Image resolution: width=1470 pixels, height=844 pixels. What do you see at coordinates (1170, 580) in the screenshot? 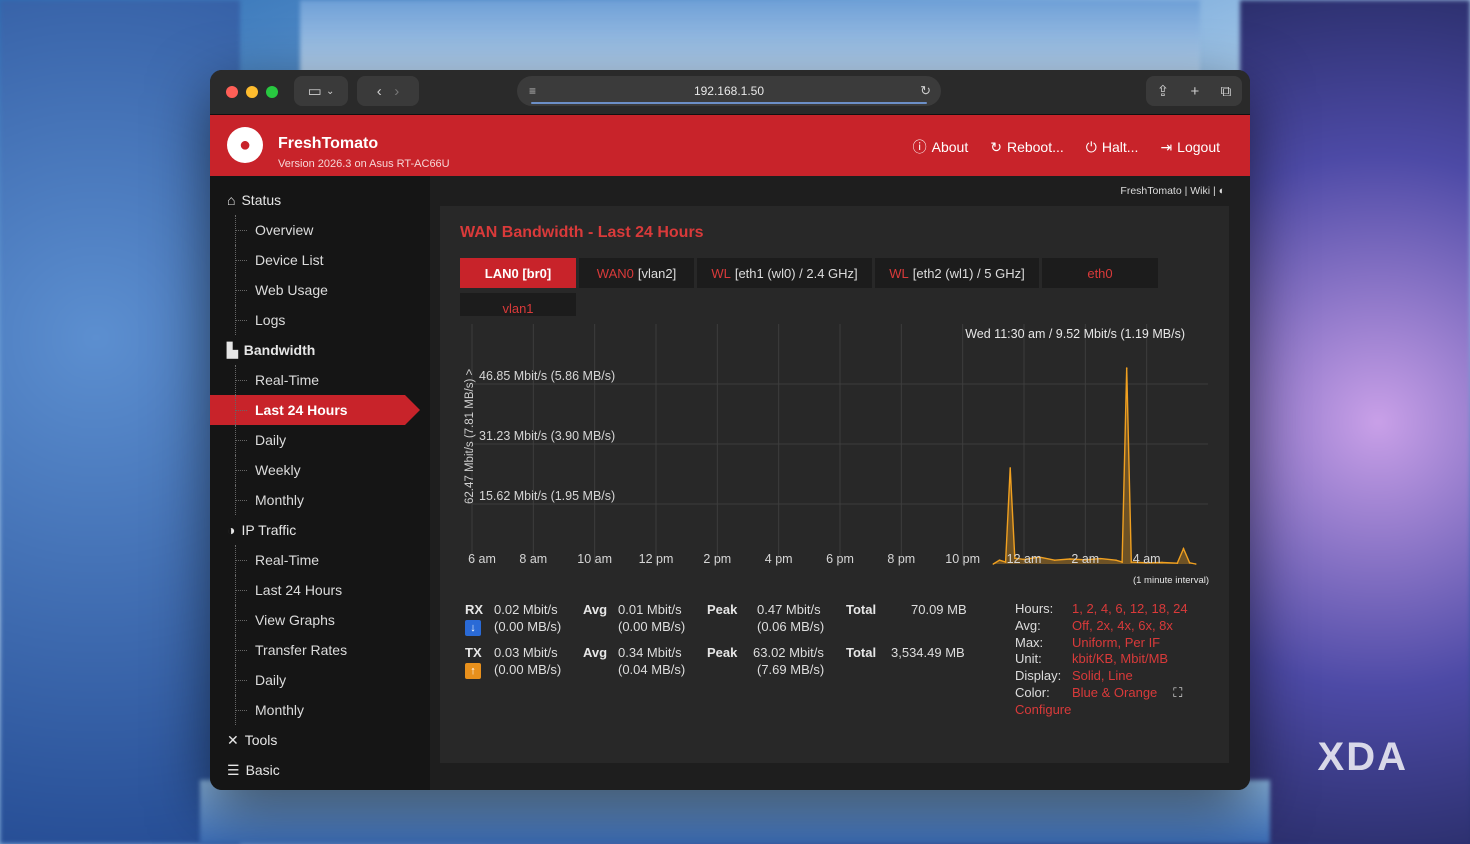
I see `chart-interval-note-text: (1 minute interval)` at bounding box center [1170, 580].